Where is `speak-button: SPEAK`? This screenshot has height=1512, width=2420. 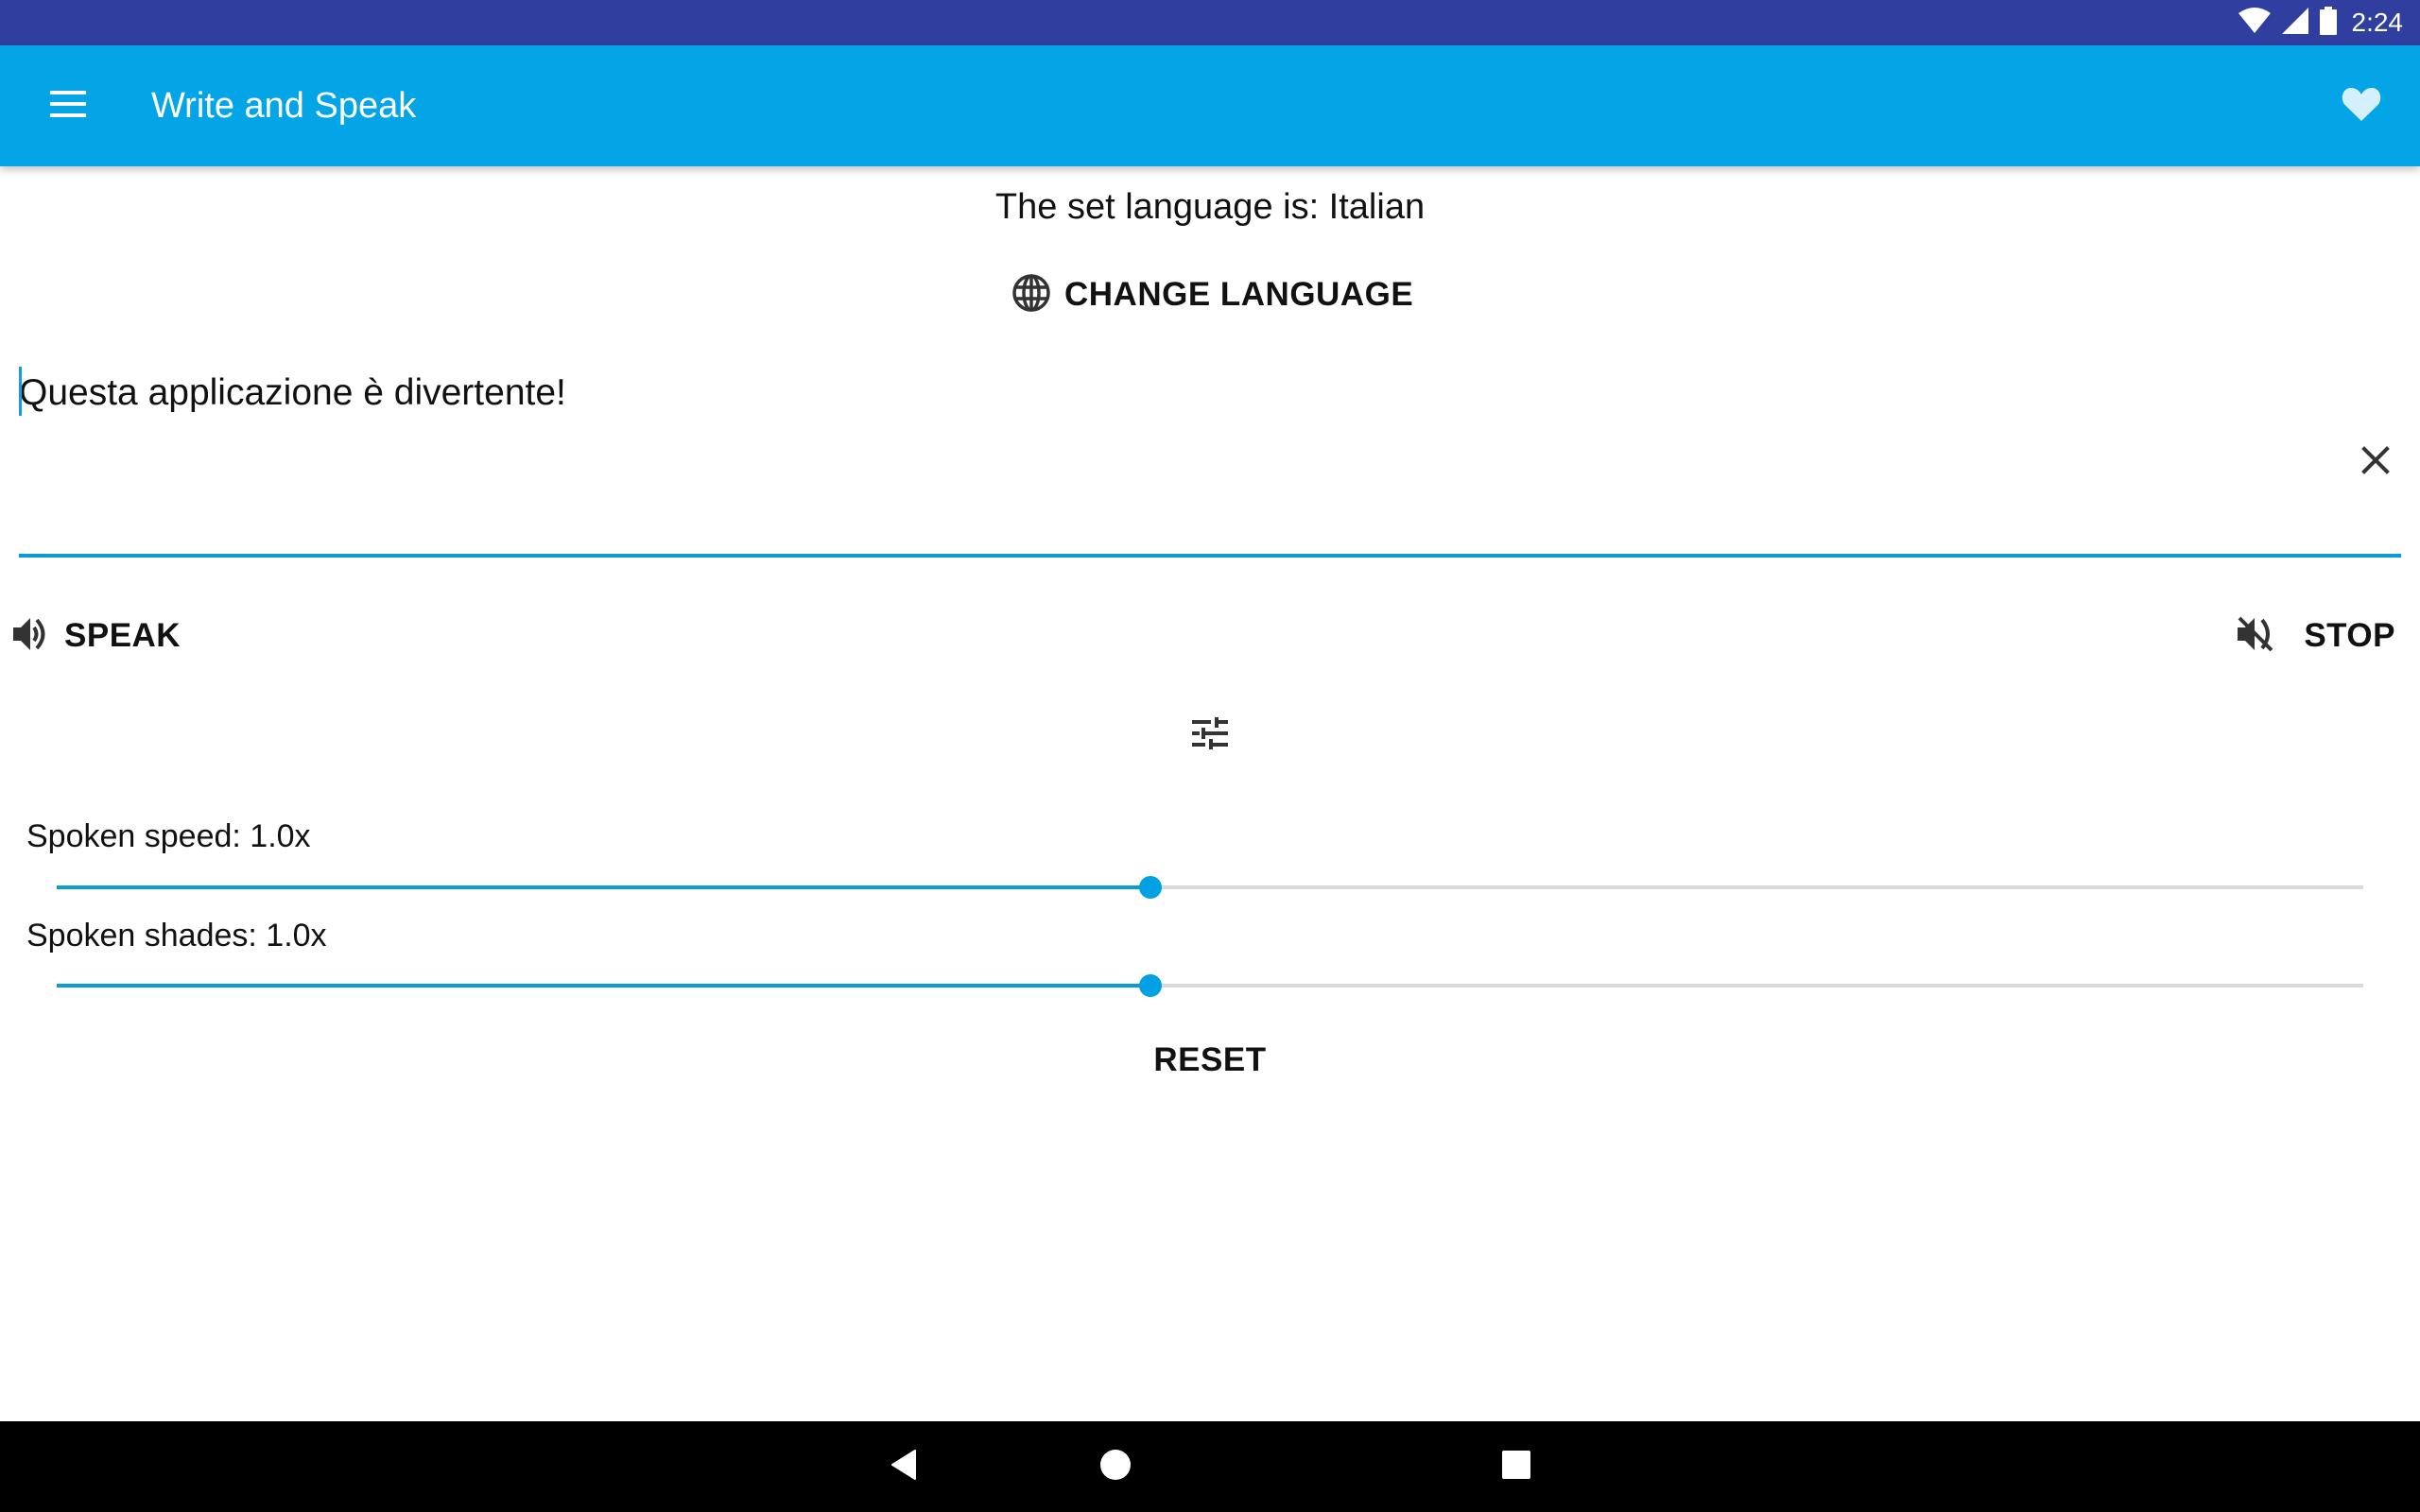 speak-button: SPEAK is located at coordinates (97, 636).